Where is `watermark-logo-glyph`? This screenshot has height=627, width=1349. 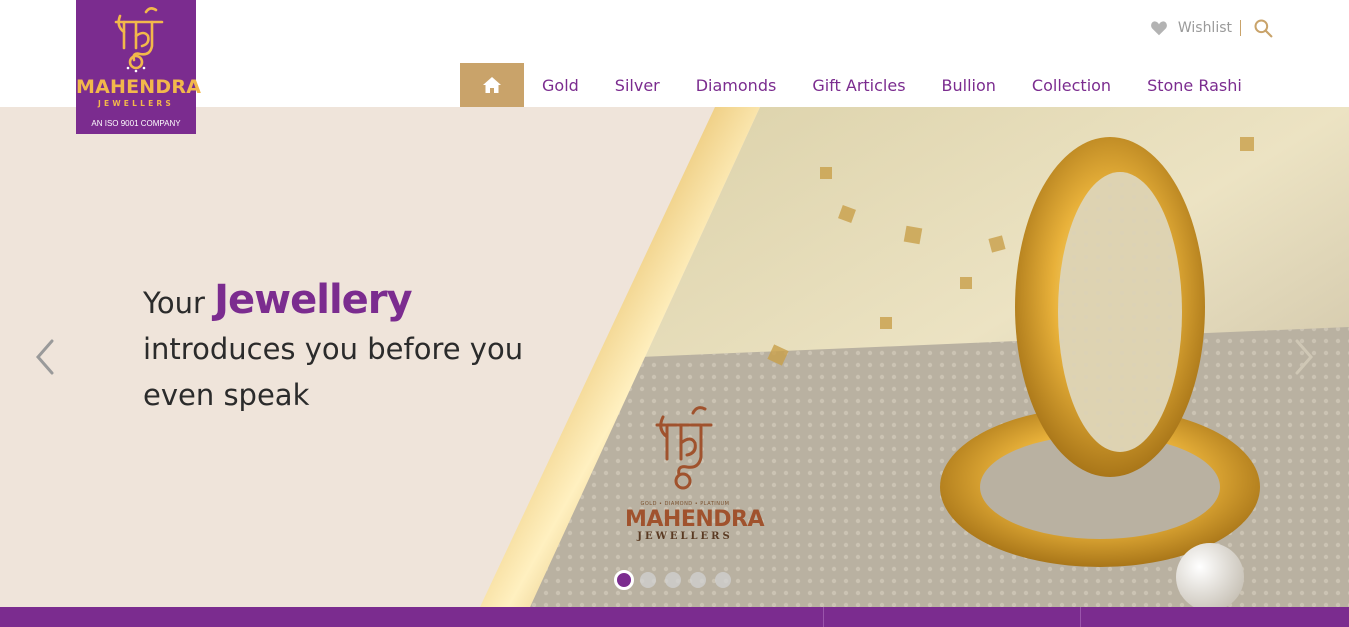
watermark-logo-glyph is located at coordinates (684, 448).